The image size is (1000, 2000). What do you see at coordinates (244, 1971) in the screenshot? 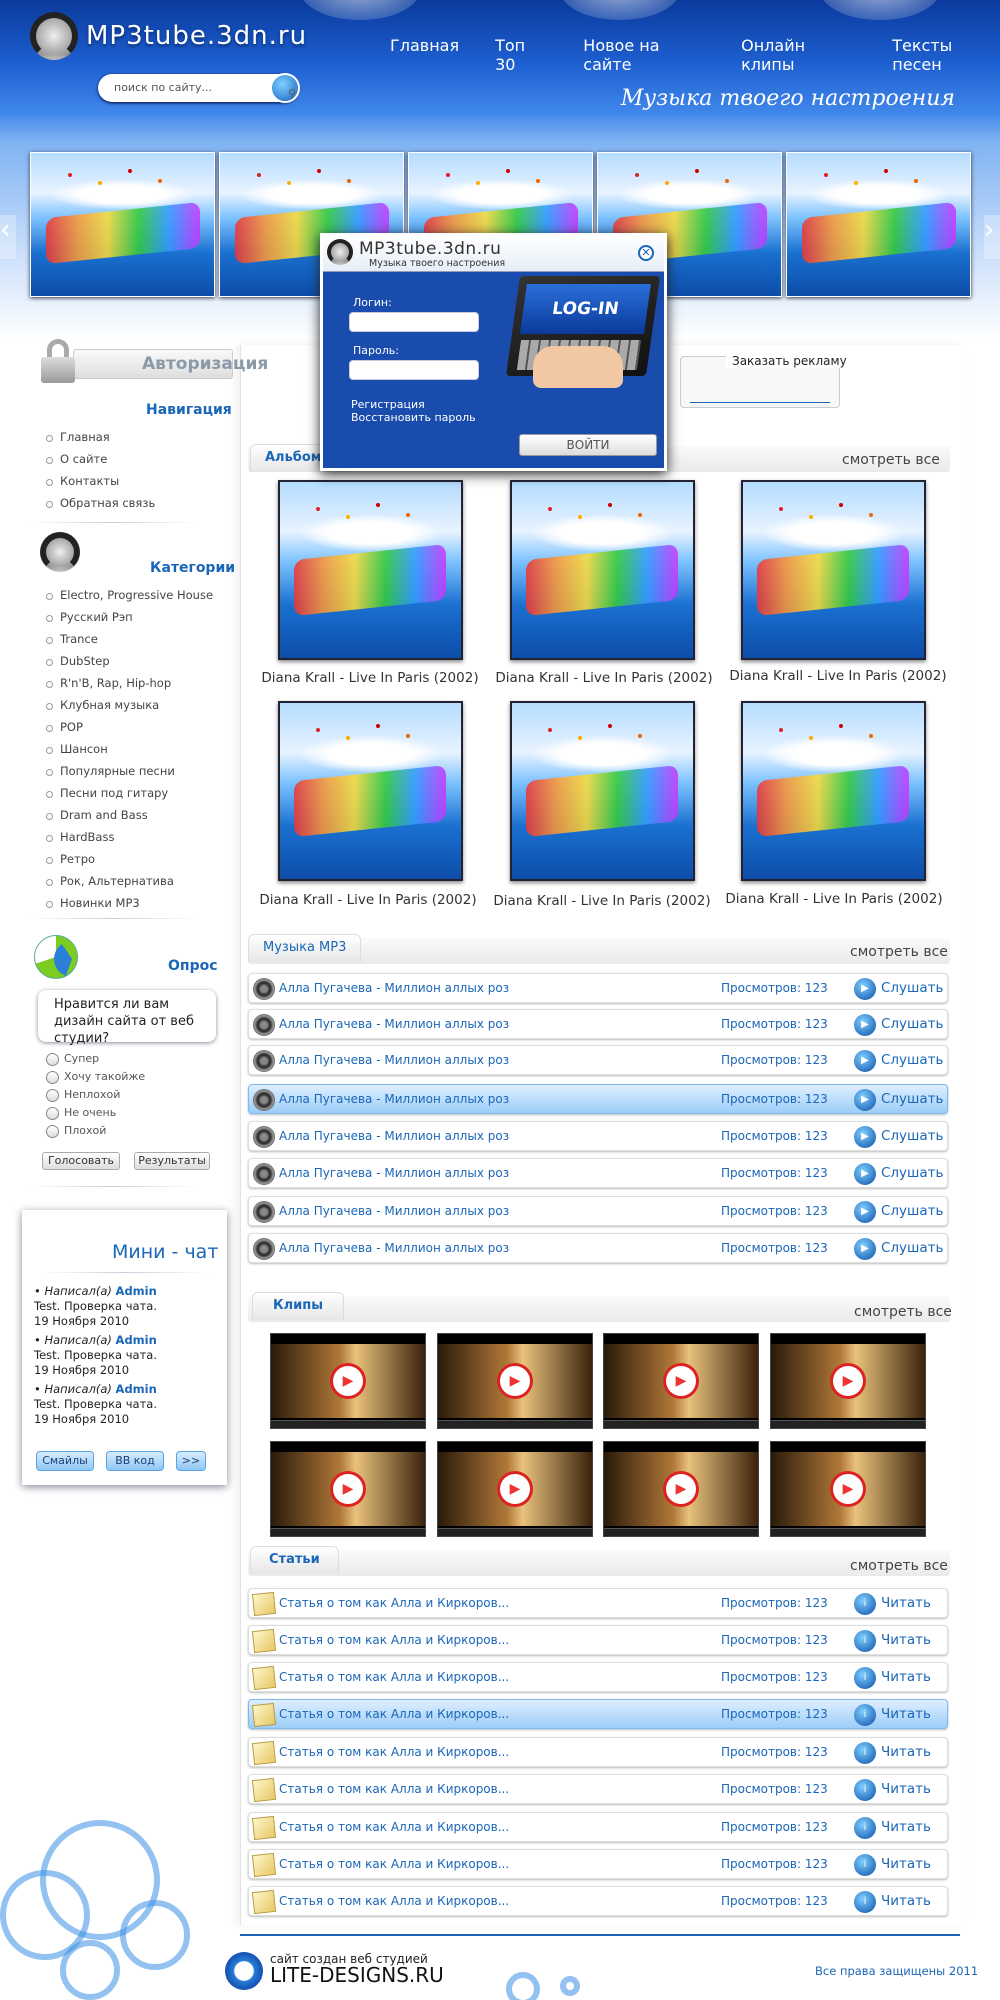
I see `studio-logo-icon: e` at bounding box center [244, 1971].